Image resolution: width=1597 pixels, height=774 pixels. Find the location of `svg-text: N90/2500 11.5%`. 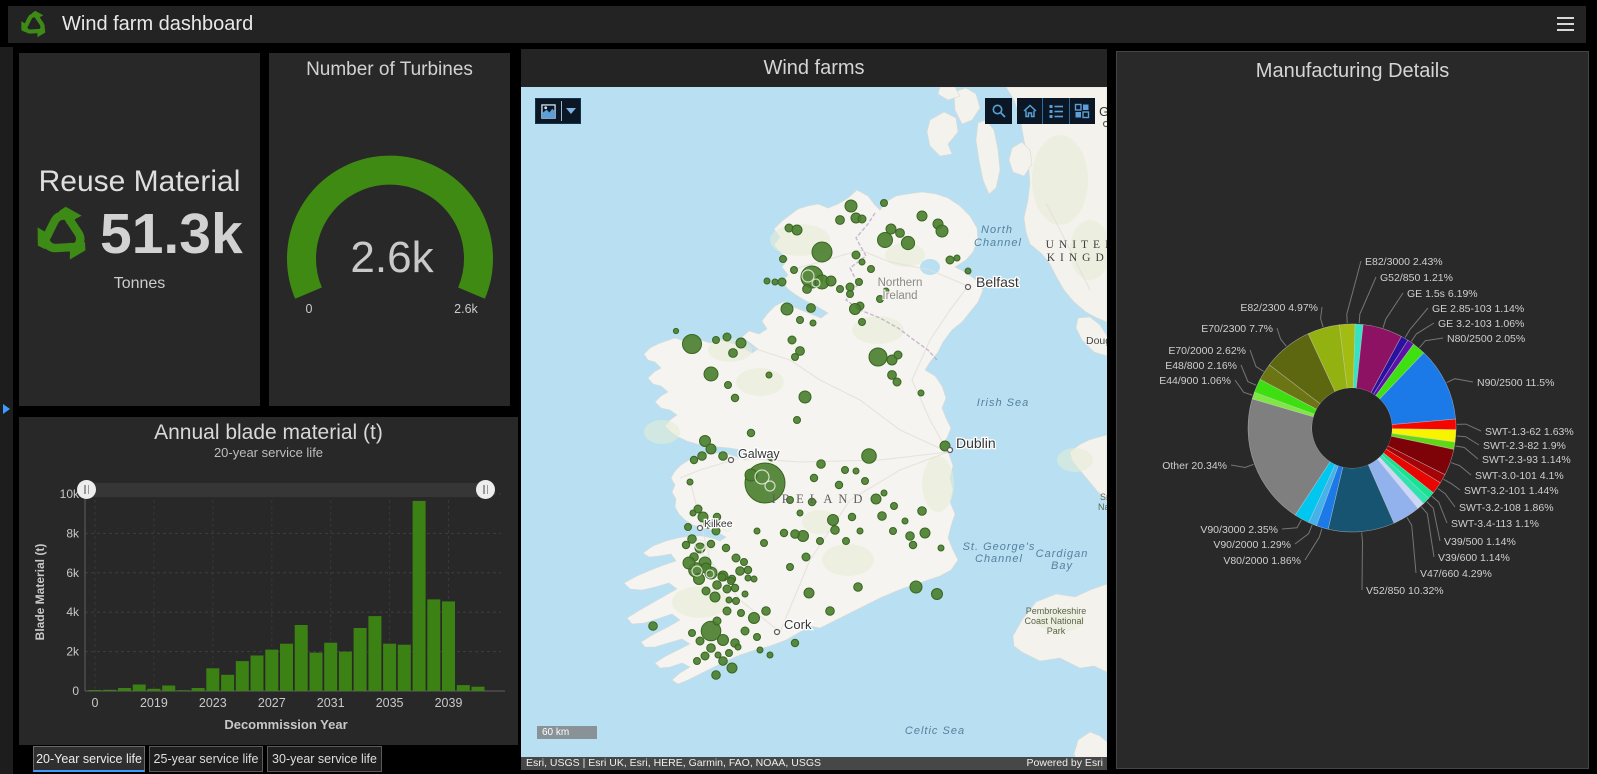

svg-text: N90/2500 11.5% is located at coordinates (1515, 383).